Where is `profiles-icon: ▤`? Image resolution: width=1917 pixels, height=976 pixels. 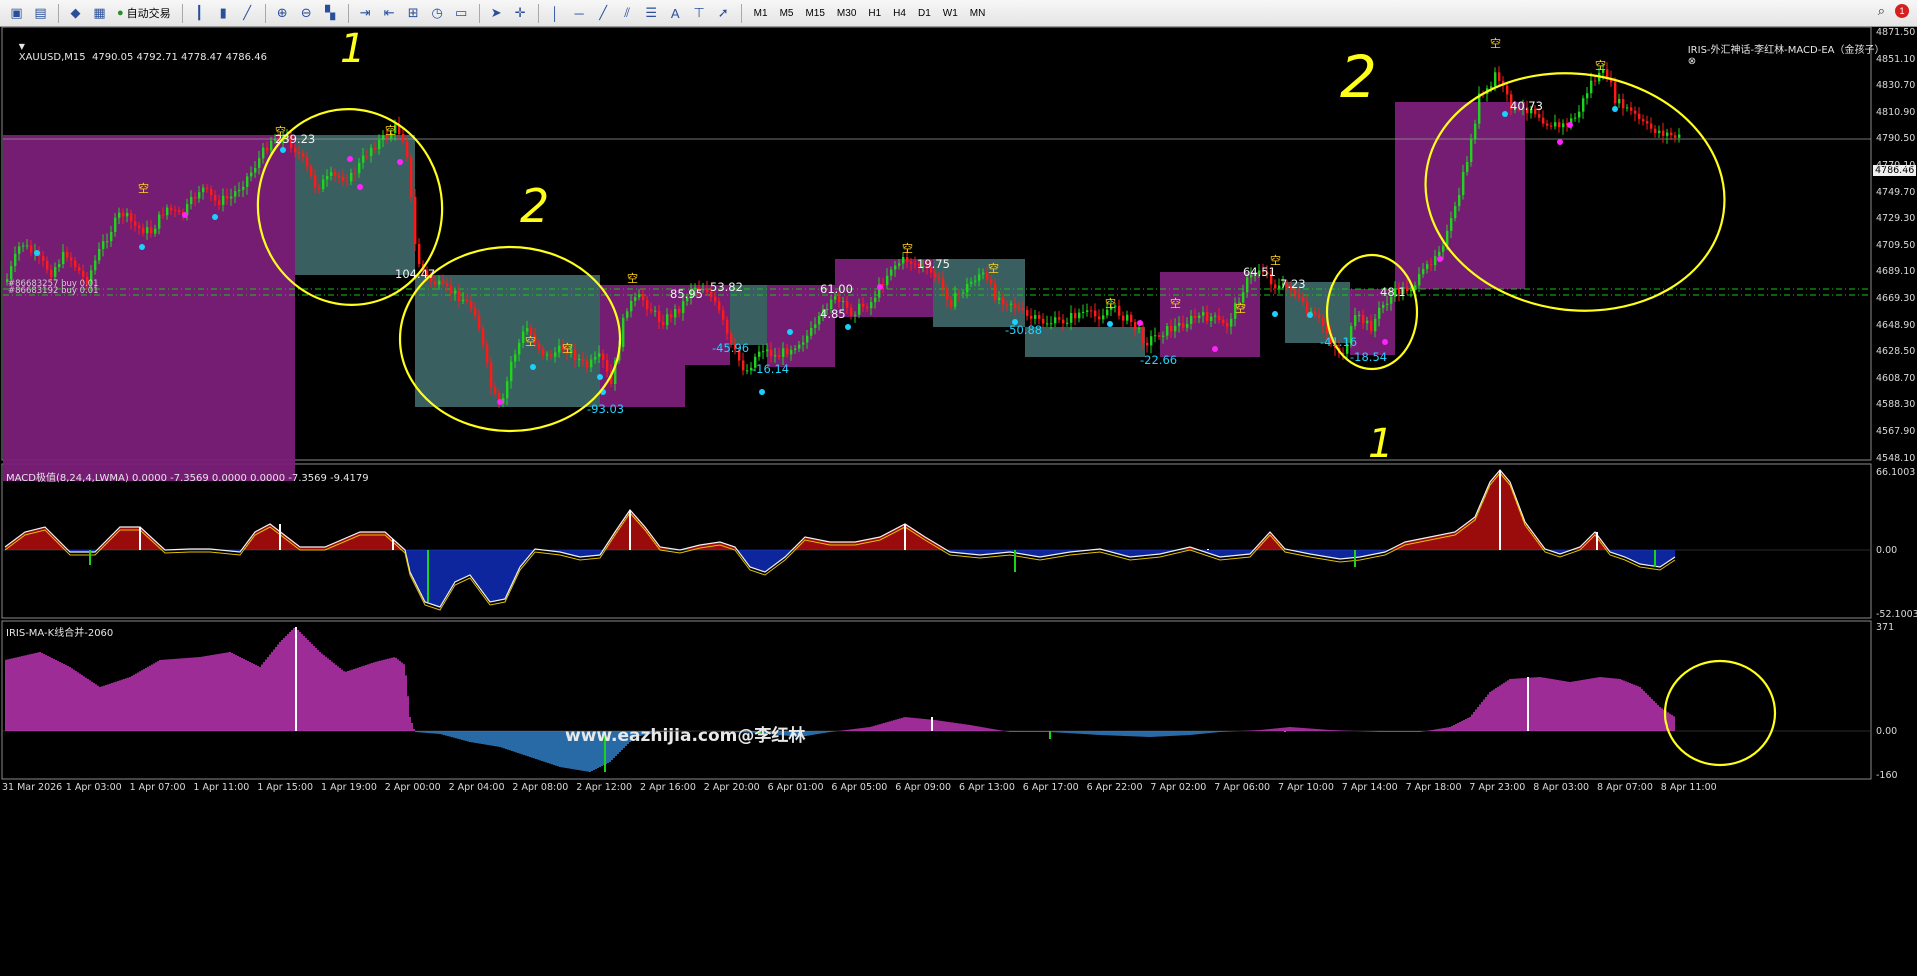 profiles-icon: ▤ is located at coordinates (40, 13).